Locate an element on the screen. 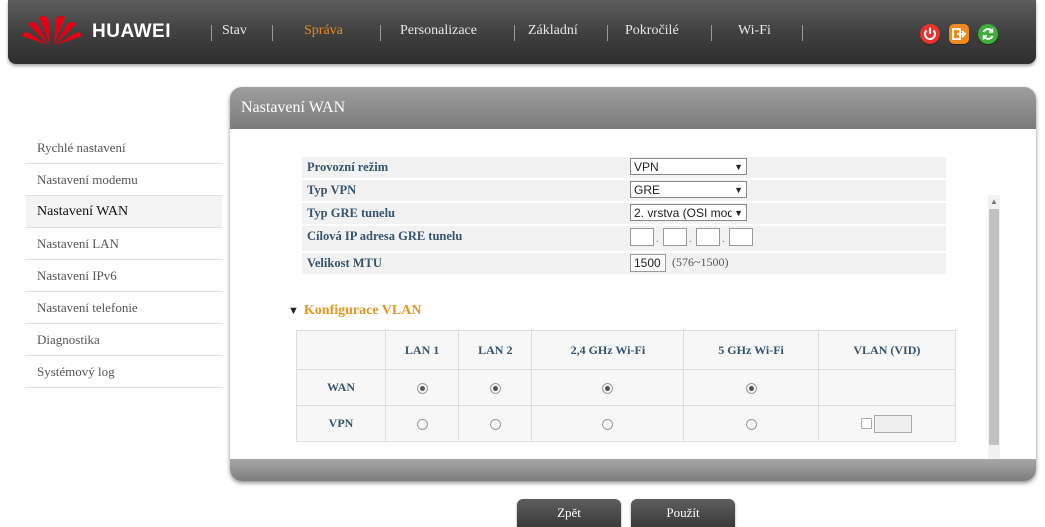 The width and height of the screenshot is (1045, 527). vlan-col-header-empty is located at coordinates (341, 350).